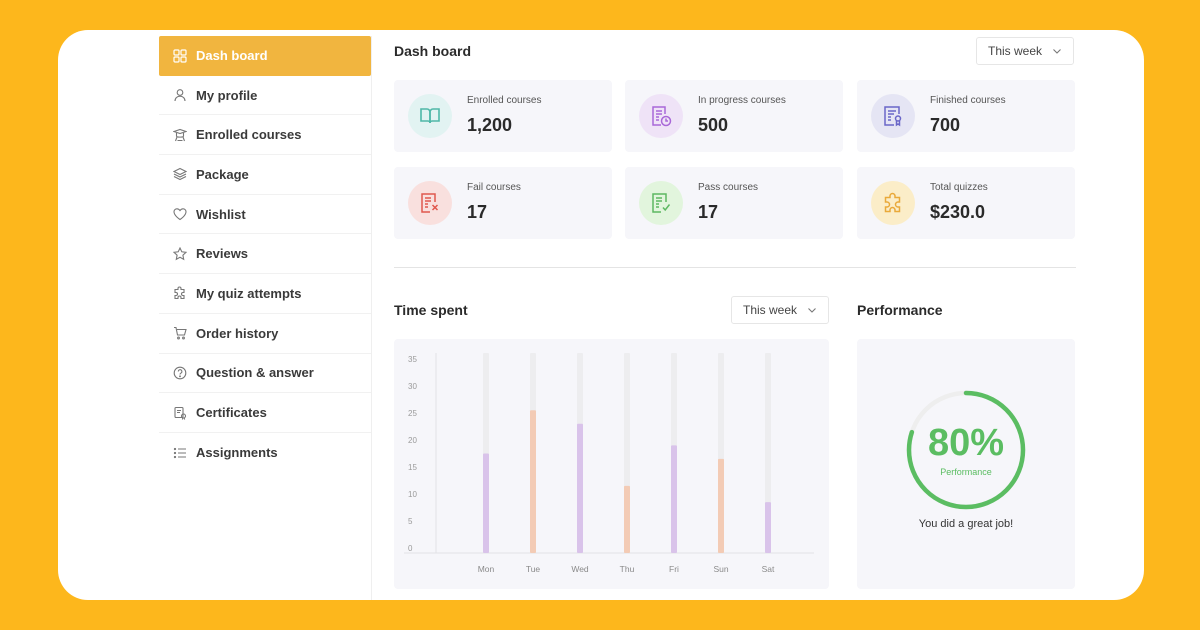  I want to click on stat-card-pass-courses: Pass courses 17, so click(734, 203).